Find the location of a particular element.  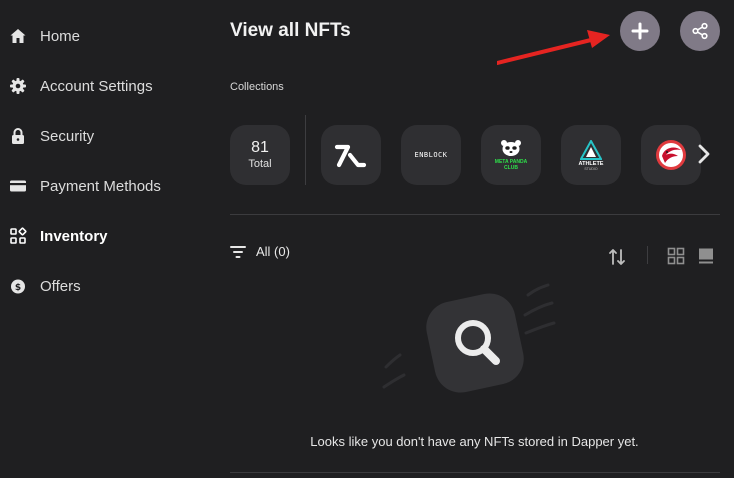

collection-tile-onefootball is located at coordinates (351, 155).